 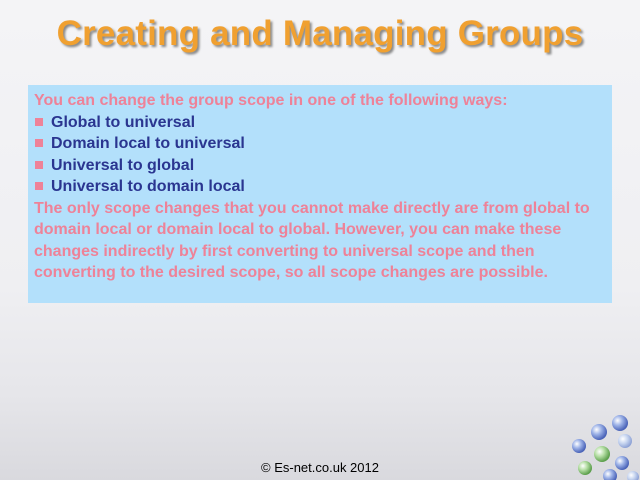 I want to click on bullet-item: Universal to domain local, so click(x=320, y=187).